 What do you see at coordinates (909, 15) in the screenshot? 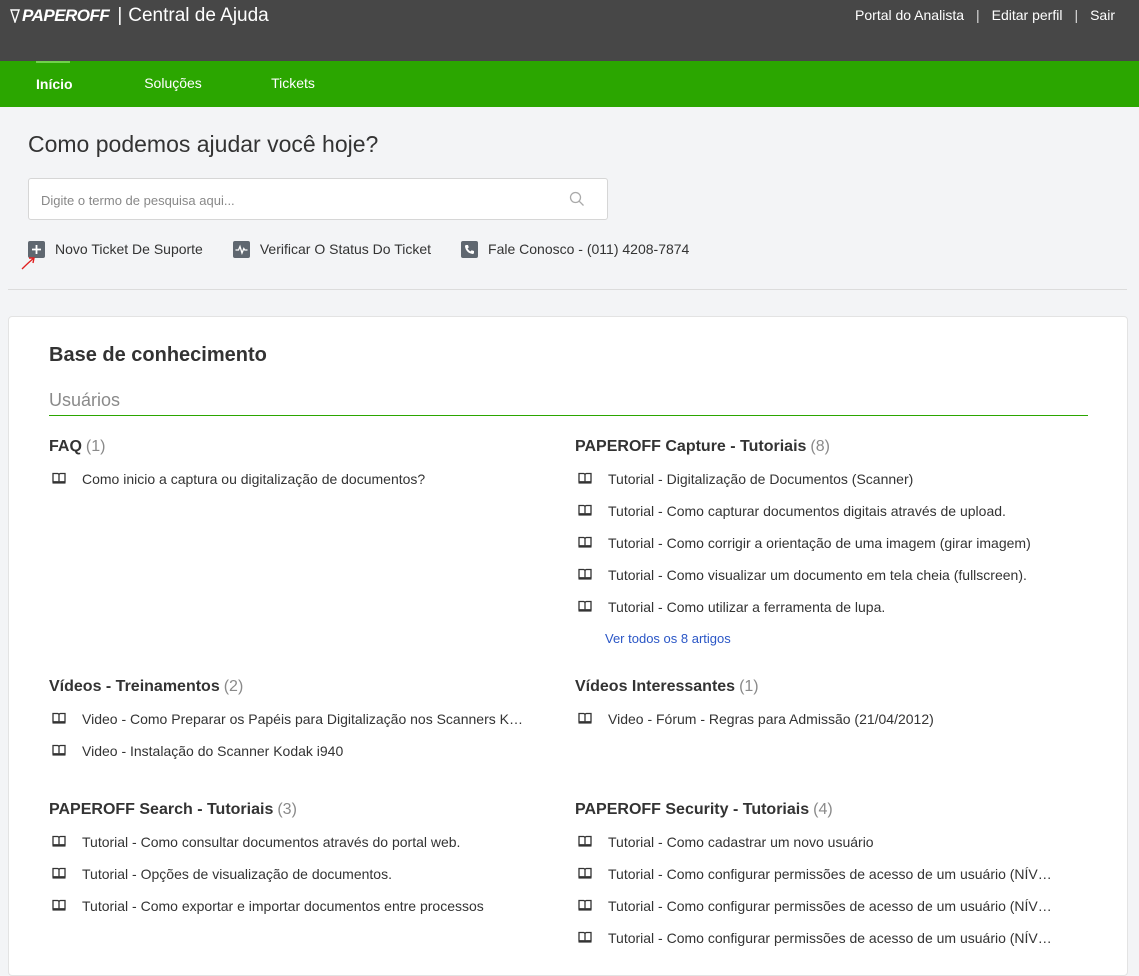
I see `analyst-portal-link: Portal do Analista` at bounding box center [909, 15].